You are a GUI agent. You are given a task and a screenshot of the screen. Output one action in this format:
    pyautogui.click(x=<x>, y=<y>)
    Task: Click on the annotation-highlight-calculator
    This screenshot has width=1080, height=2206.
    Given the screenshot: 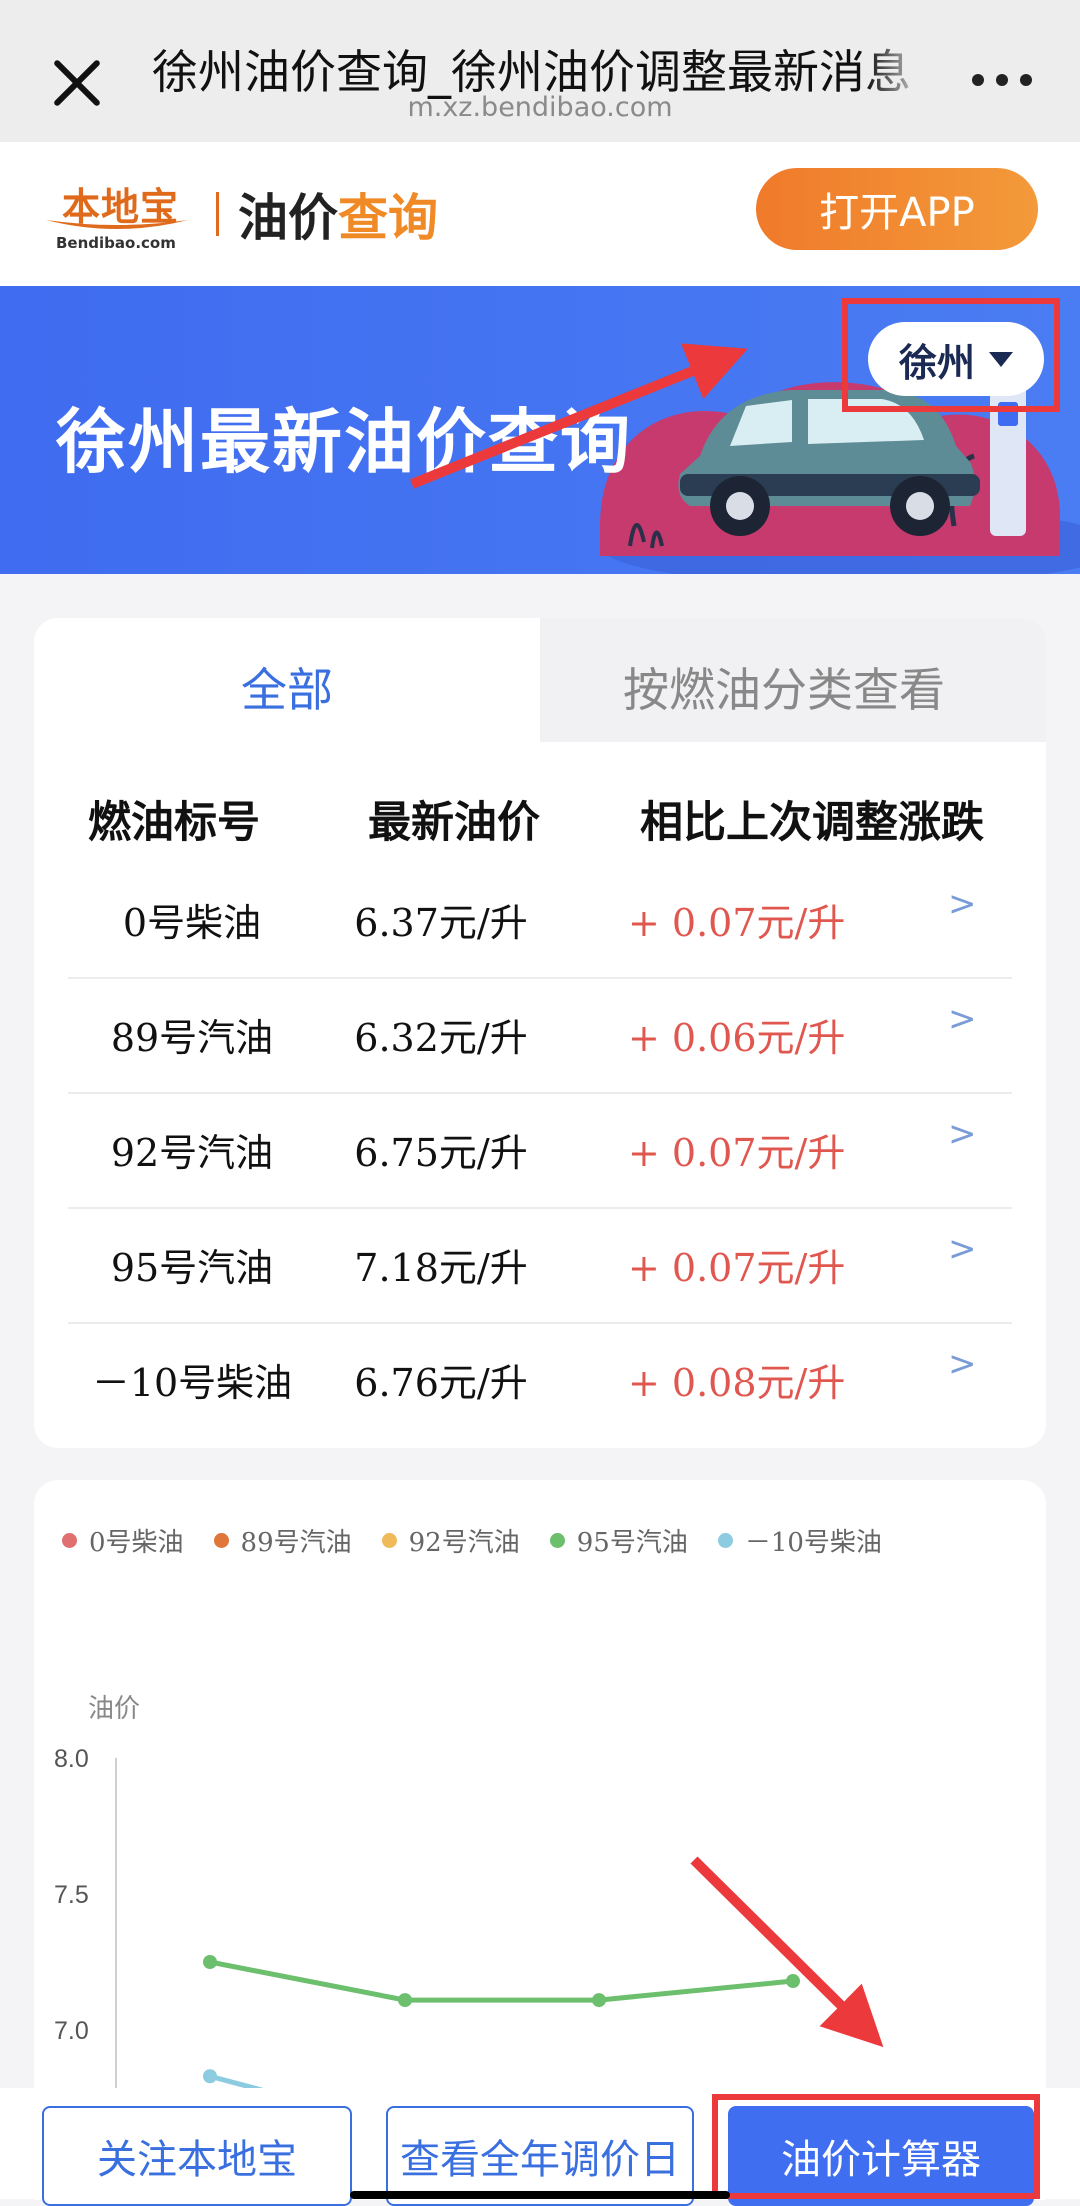 What is the action you would take?
    pyautogui.click(x=876, y=2146)
    